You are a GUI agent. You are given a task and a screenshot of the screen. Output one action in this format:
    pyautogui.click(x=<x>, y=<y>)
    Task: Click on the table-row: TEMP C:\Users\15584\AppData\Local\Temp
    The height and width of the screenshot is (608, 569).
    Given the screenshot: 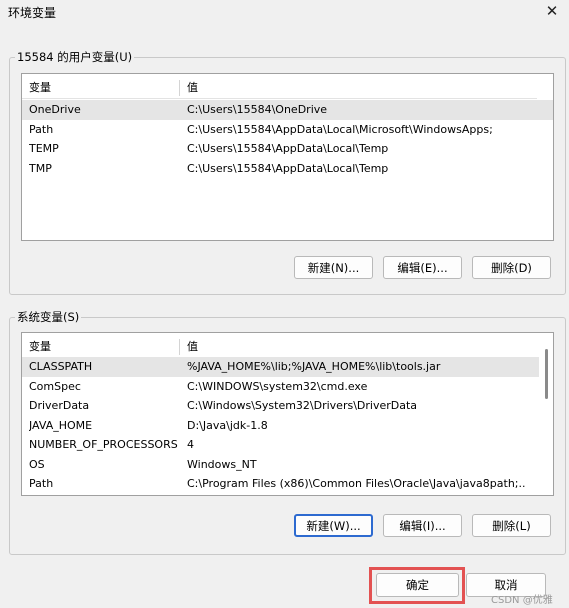 What is the action you would take?
    pyautogui.click(x=287, y=149)
    